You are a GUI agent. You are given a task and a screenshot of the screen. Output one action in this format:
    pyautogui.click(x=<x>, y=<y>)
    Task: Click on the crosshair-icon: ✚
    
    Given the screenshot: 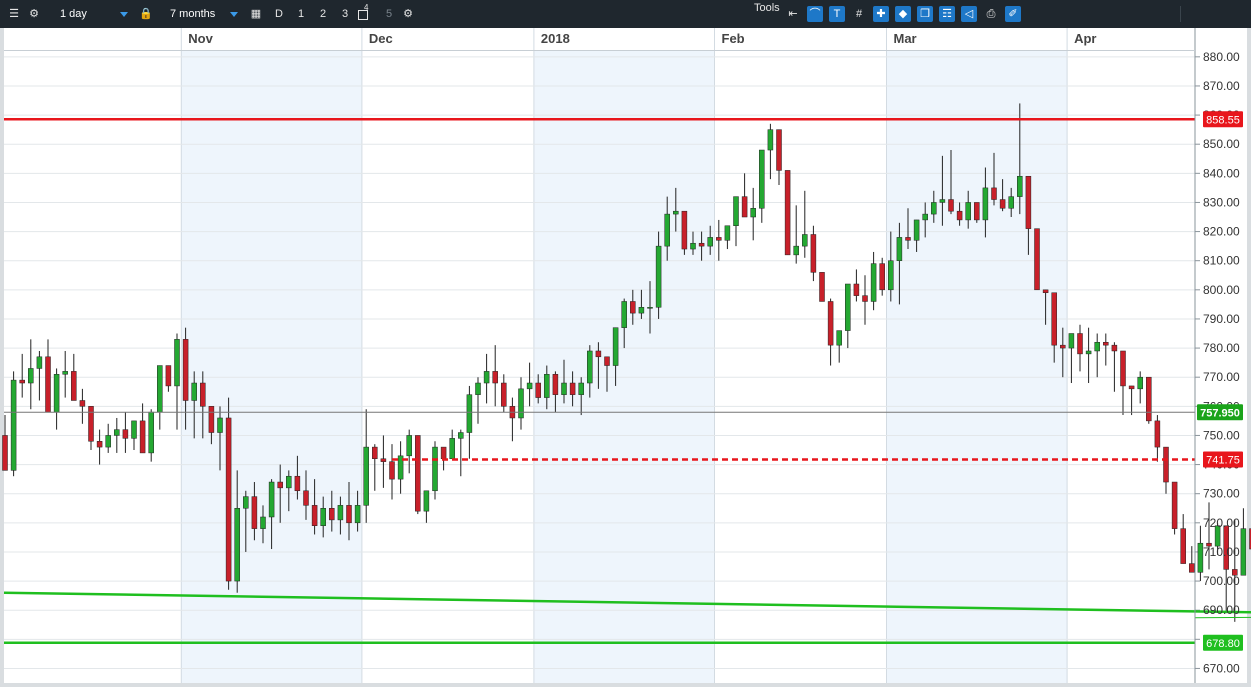 What is the action you would take?
    pyautogui.click(x=881, y=14)
    